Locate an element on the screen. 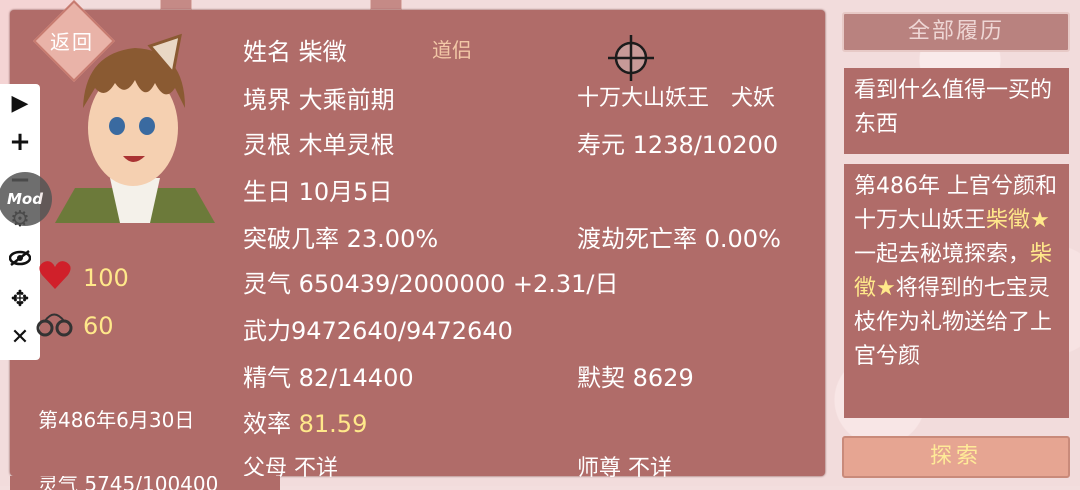 This screenshot has width=1080, height=490. restraint-value: 60 is located at coordinates (98, 326).